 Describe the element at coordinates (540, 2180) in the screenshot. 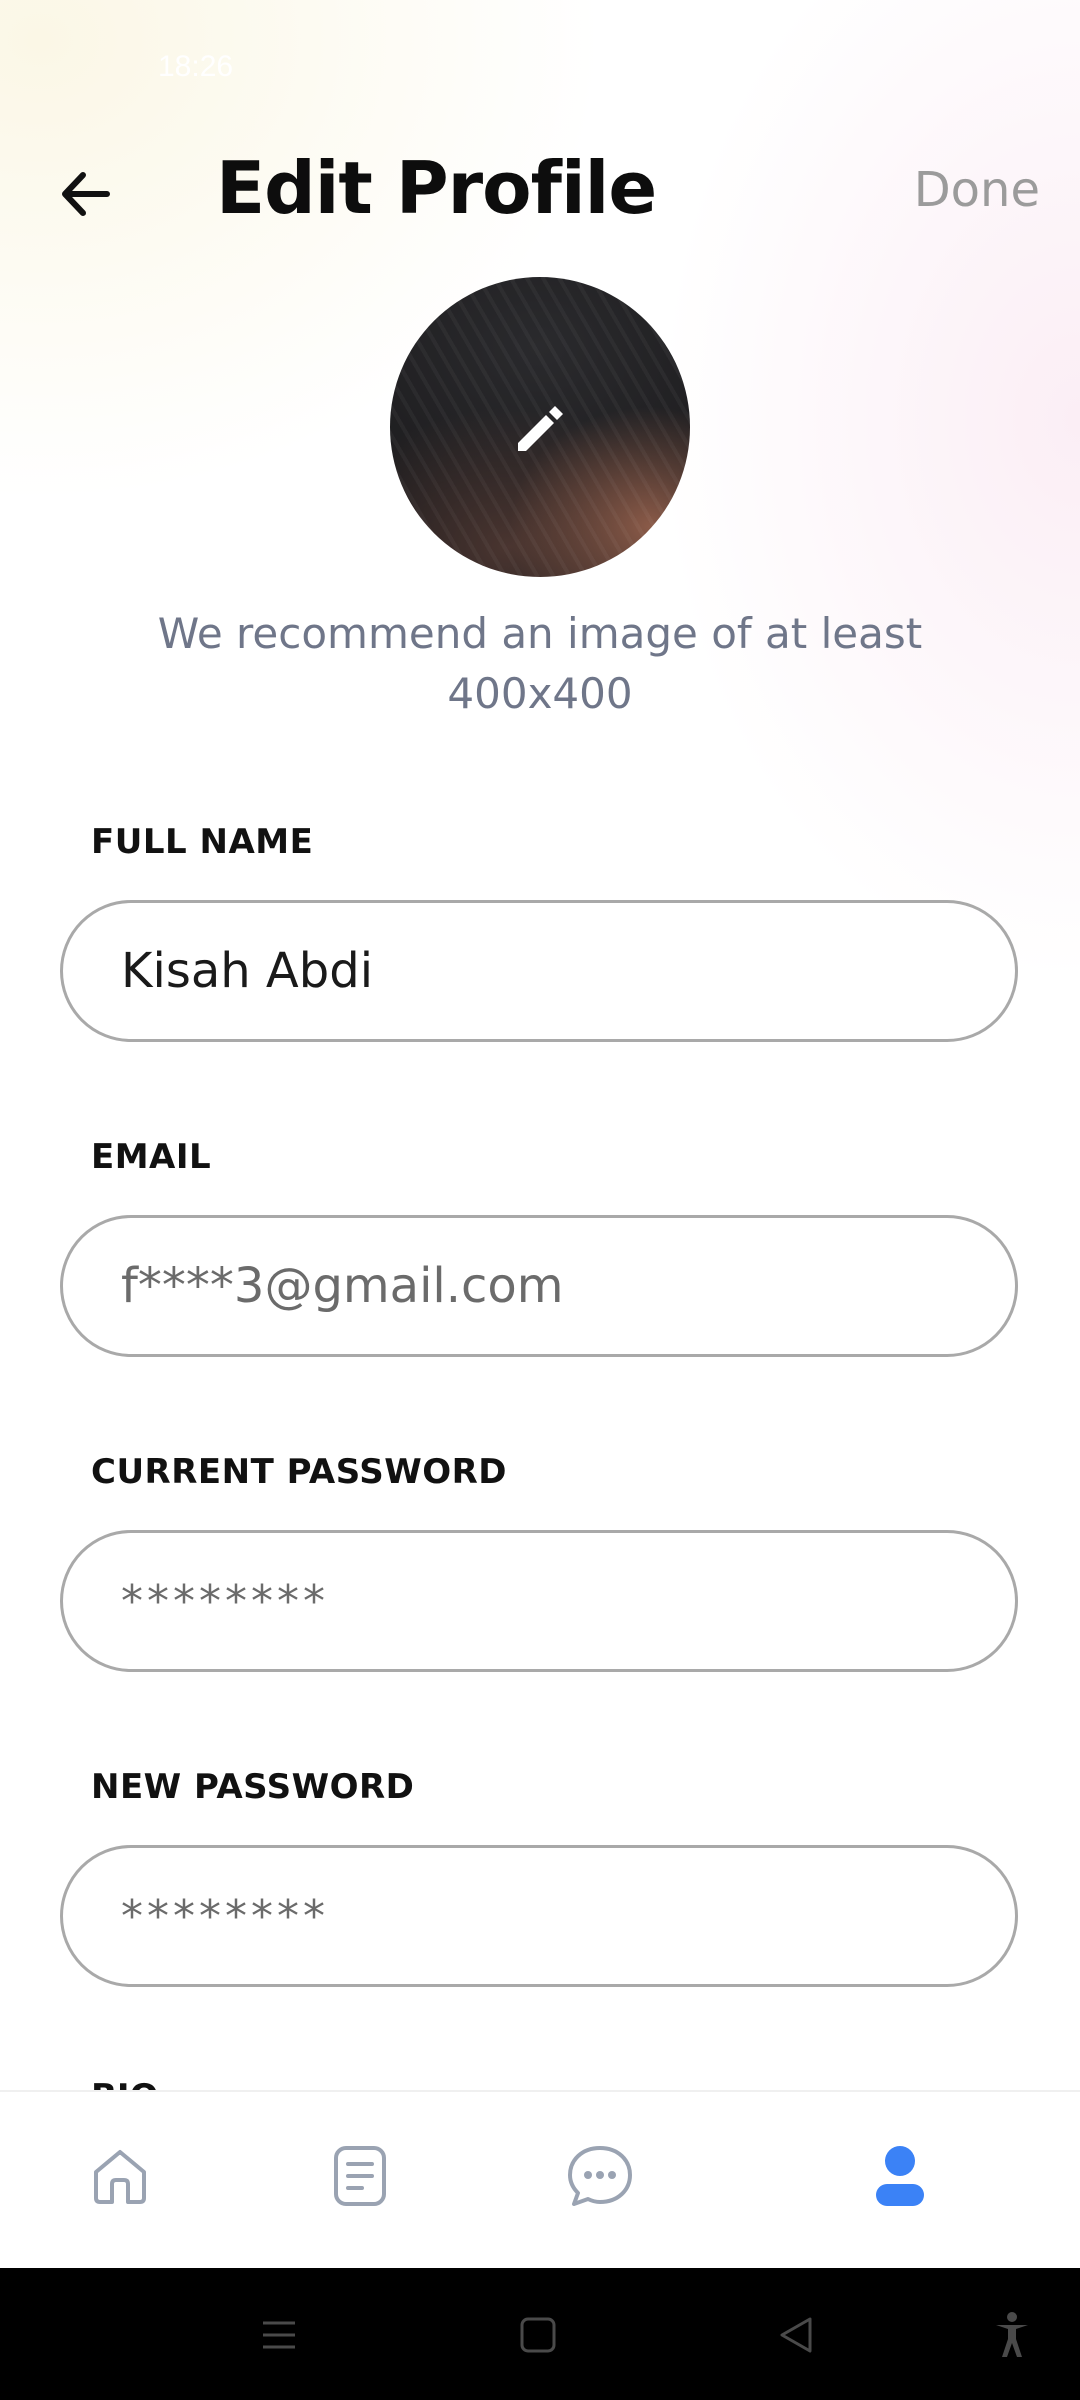

I see `bottom-nav` at that location.